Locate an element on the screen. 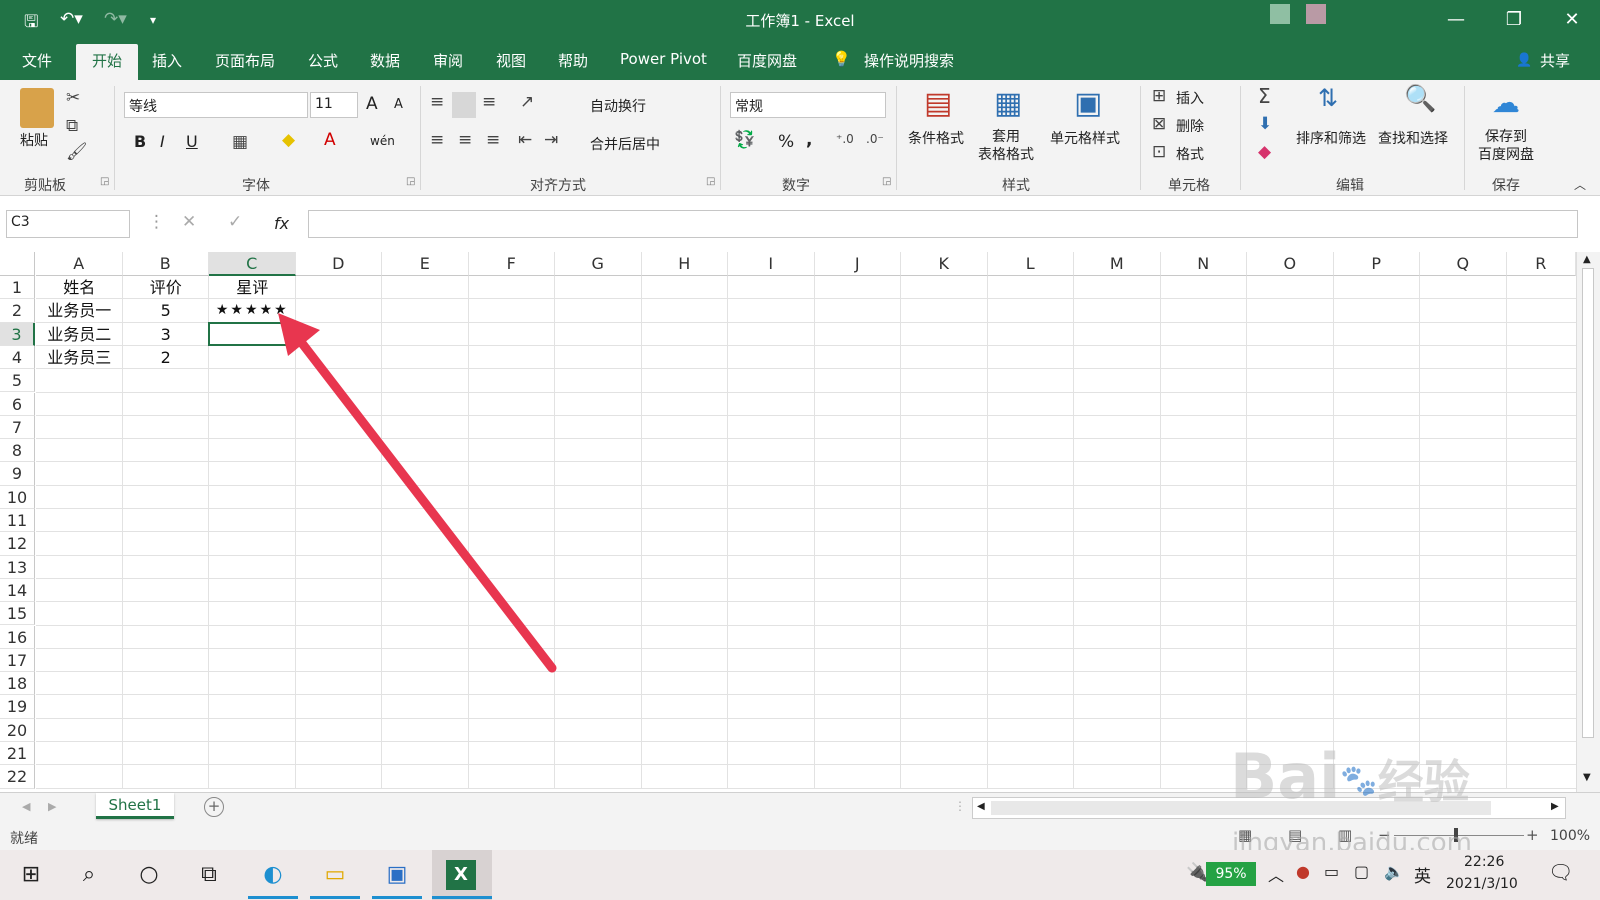 This screenshot has width=1600, height=900. volume-icon: 🔈 is located at coordinates (1394, 871).